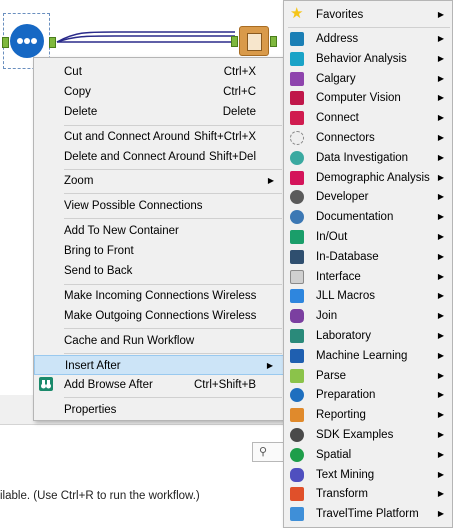 The height and width of the screenshot is (528, 453). What do you see at coordinates (297, 197) in the screenshot?
I see `developer-icon` at bounding box center [297, 197].